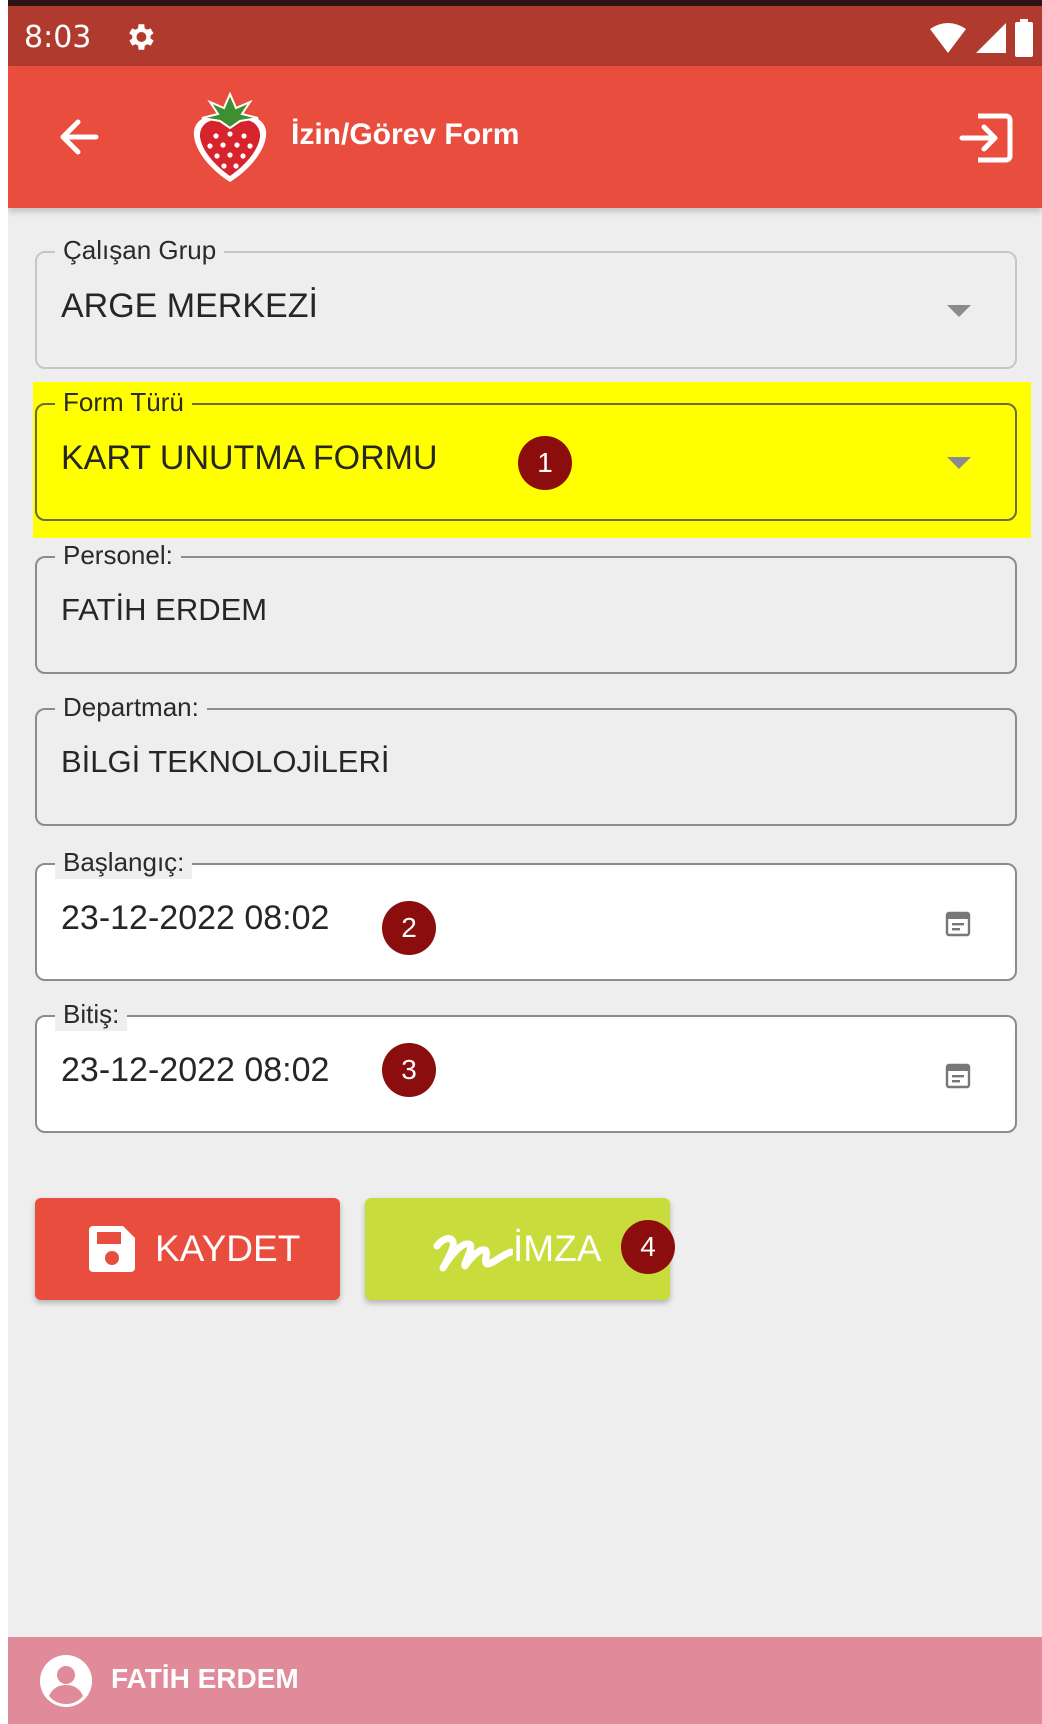 The width and height of the screenshot is (1042, 1724). I want to click on footer-user-name: FATİH ERDEM, so click(205, 1678).